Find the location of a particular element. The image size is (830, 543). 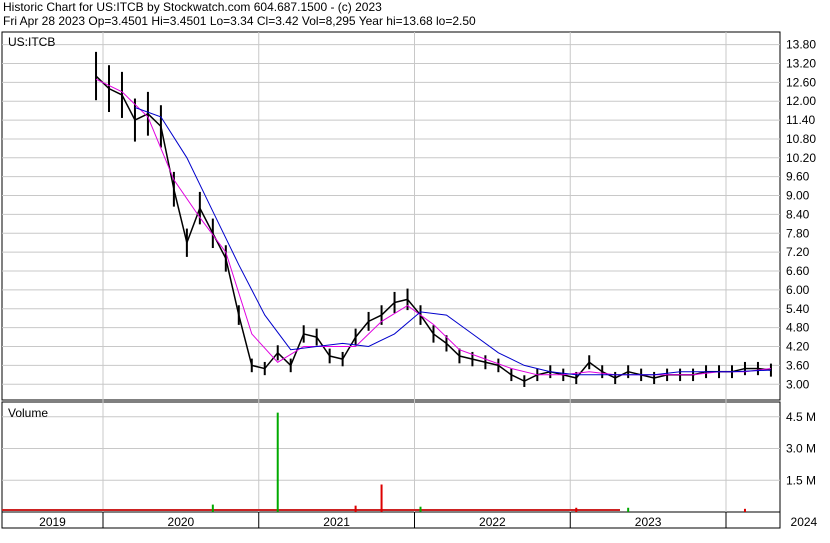

price-tick-label: 4.20 is located at coordinates (798, 347).